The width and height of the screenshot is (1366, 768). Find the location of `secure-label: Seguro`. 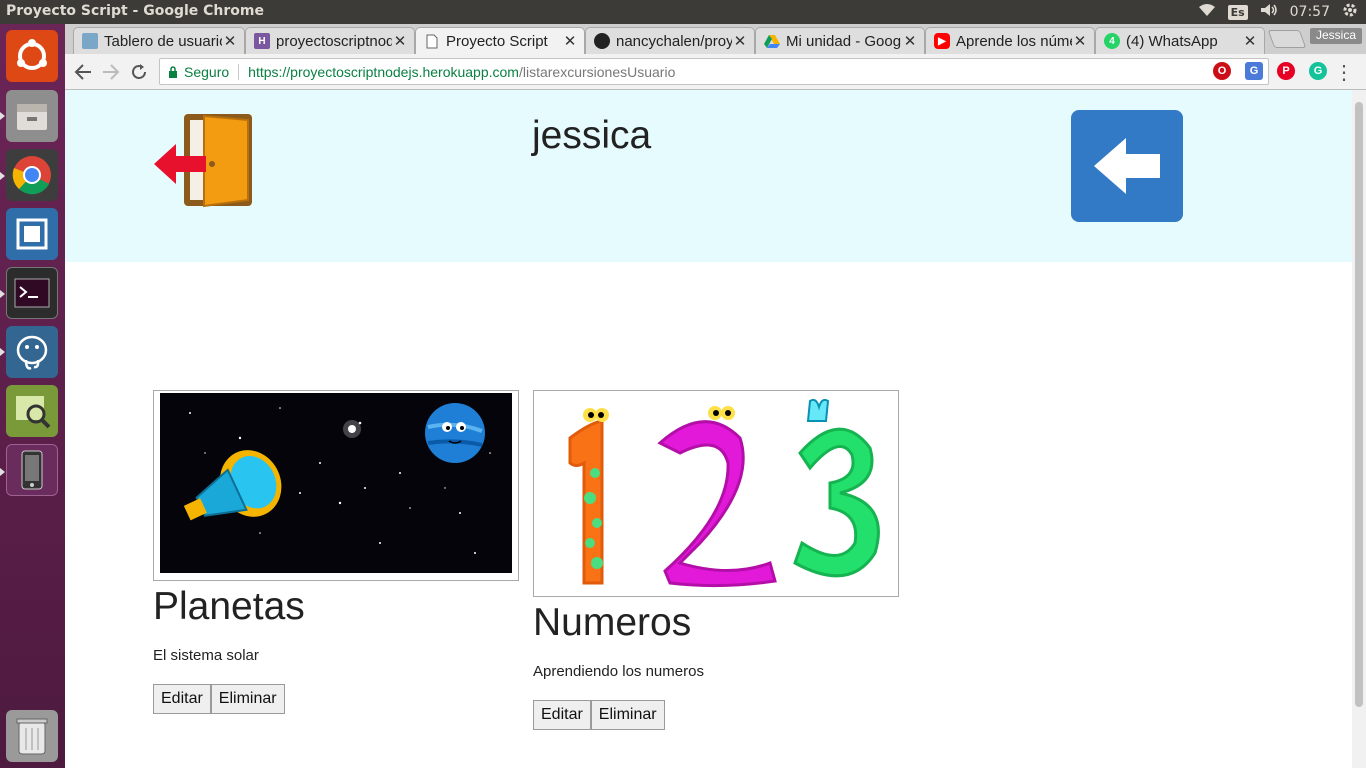

secure-label: Seguro is located at coordinates (207, 71).